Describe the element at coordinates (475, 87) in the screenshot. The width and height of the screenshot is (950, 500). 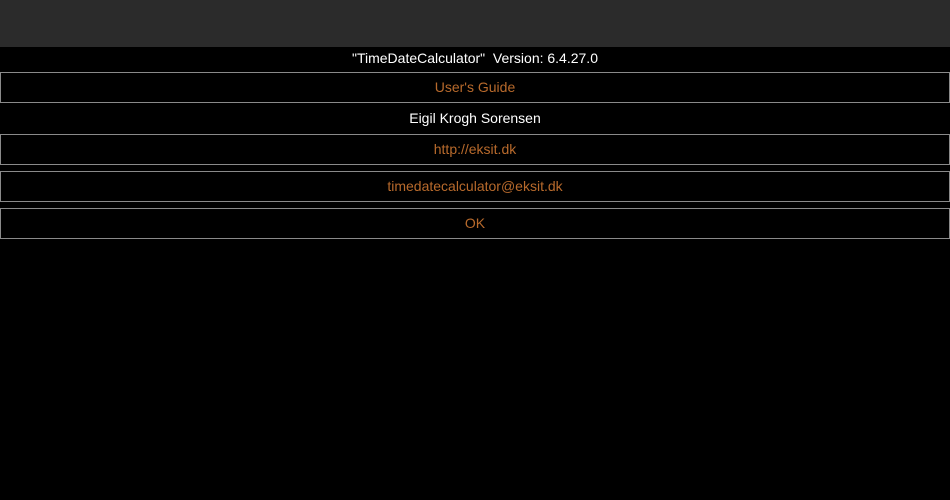
I see `users-guide-button: User's Guide` at that location.